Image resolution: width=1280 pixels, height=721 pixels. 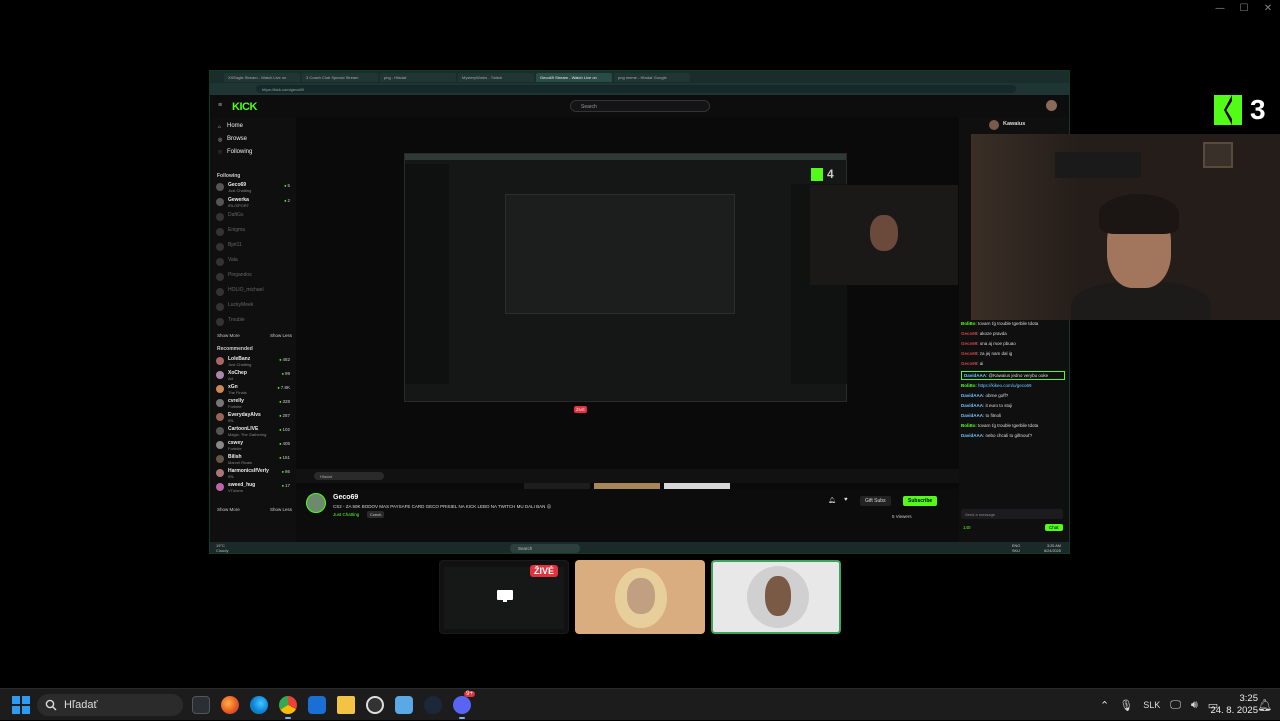 I want to click on gift-subs-button: Gift Subs, so click(x=875, y=501).